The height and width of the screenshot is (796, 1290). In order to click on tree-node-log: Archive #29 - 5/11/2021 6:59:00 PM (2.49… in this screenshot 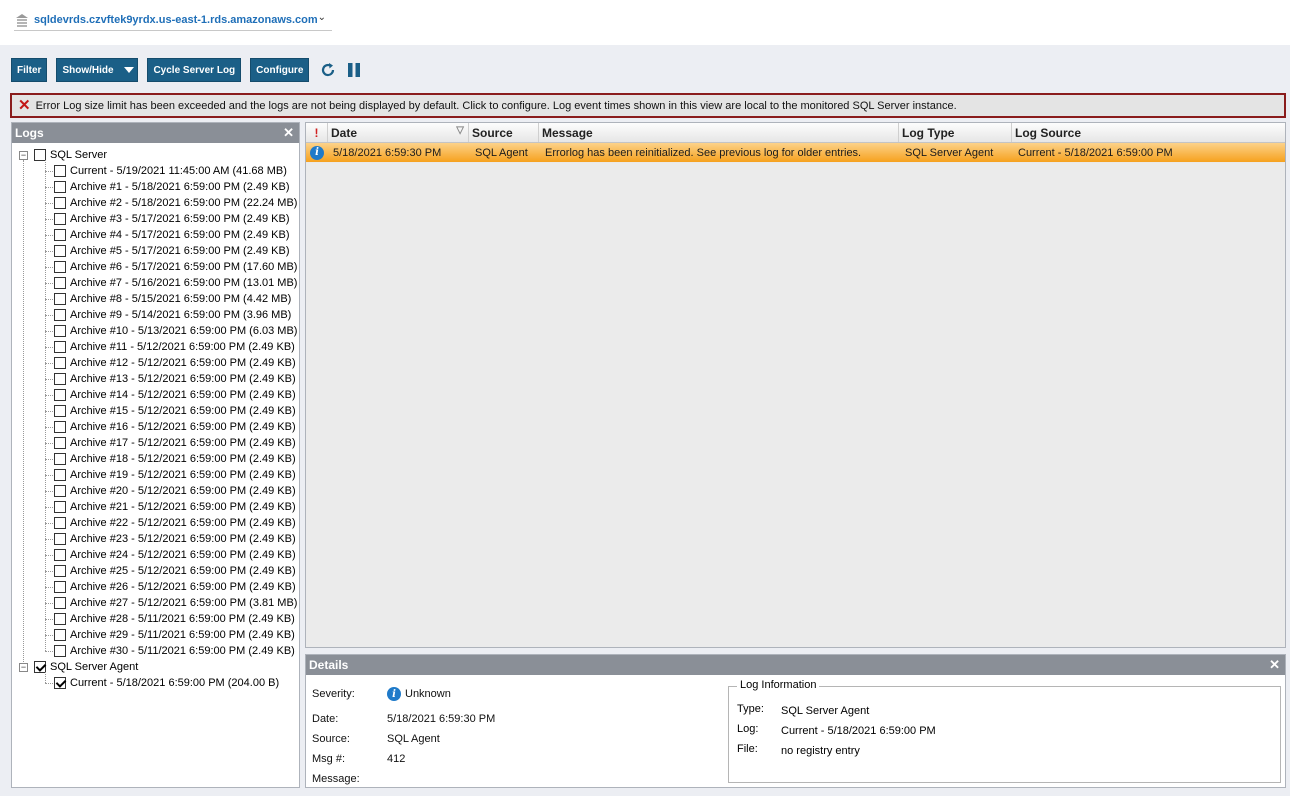, I will do `click(155, 635)`.